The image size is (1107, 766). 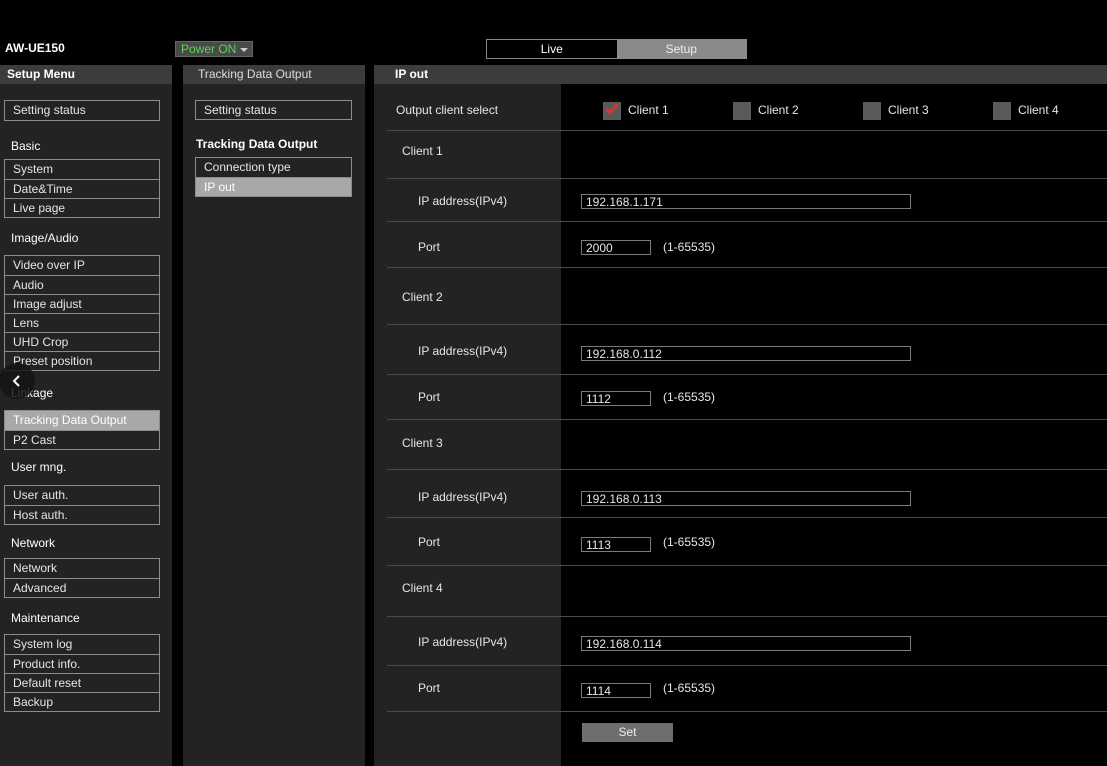 I want to click on client-2-heading: Client 2, so click(x=422, y=297).